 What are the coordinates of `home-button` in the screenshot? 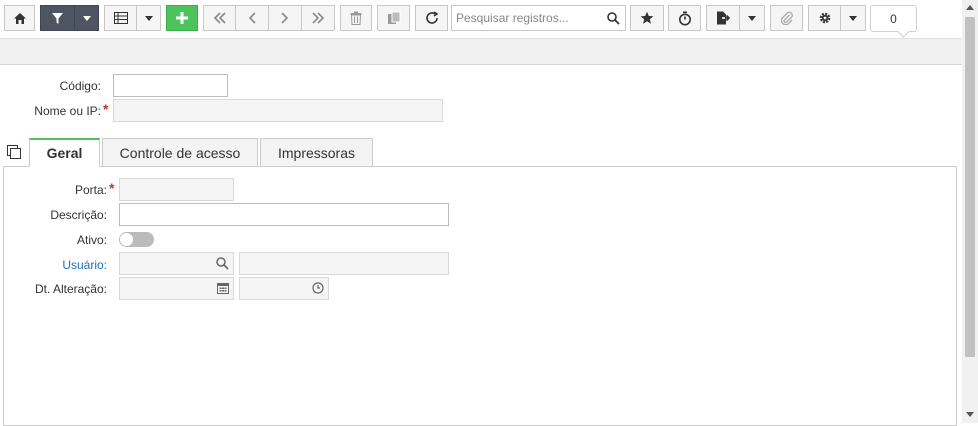 It's located at (19, 18).